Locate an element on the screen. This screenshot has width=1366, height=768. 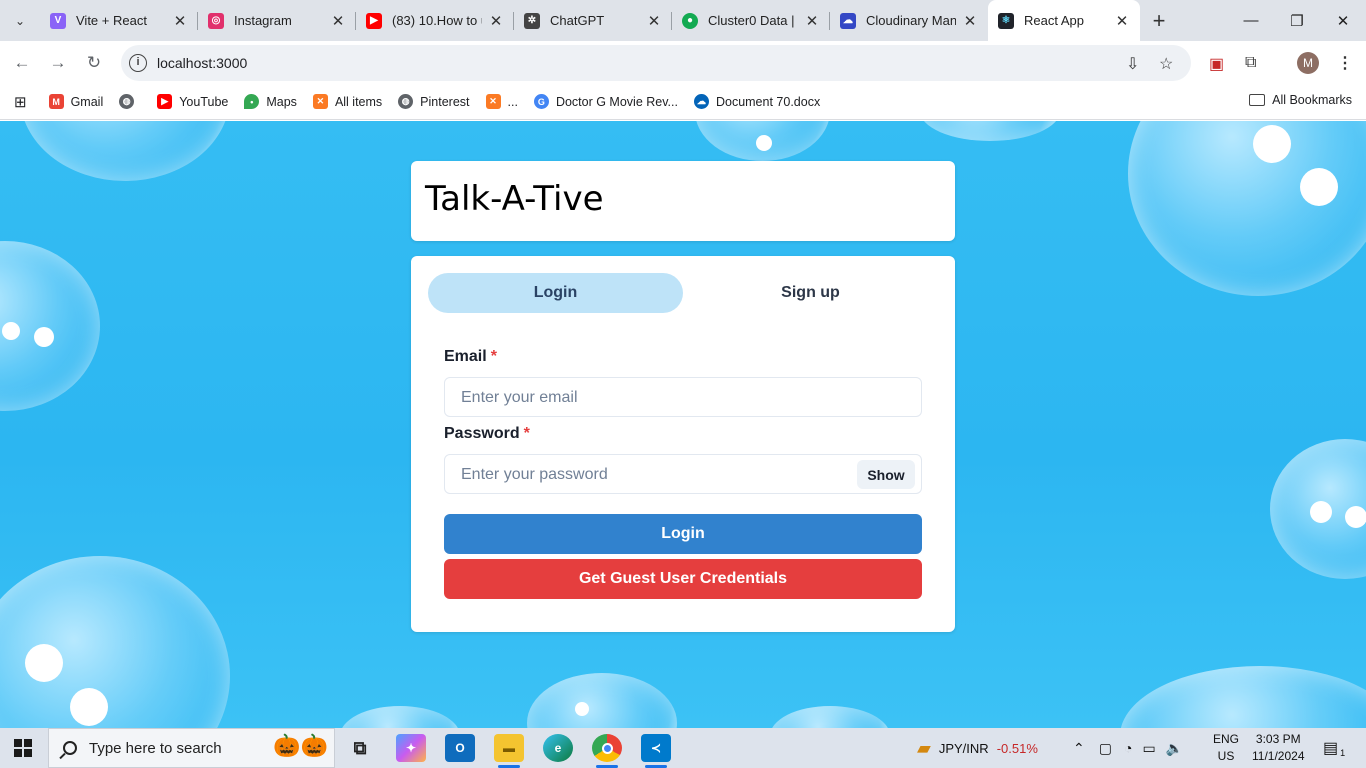
show-password-button: Show is located at coordinates (886, 474).